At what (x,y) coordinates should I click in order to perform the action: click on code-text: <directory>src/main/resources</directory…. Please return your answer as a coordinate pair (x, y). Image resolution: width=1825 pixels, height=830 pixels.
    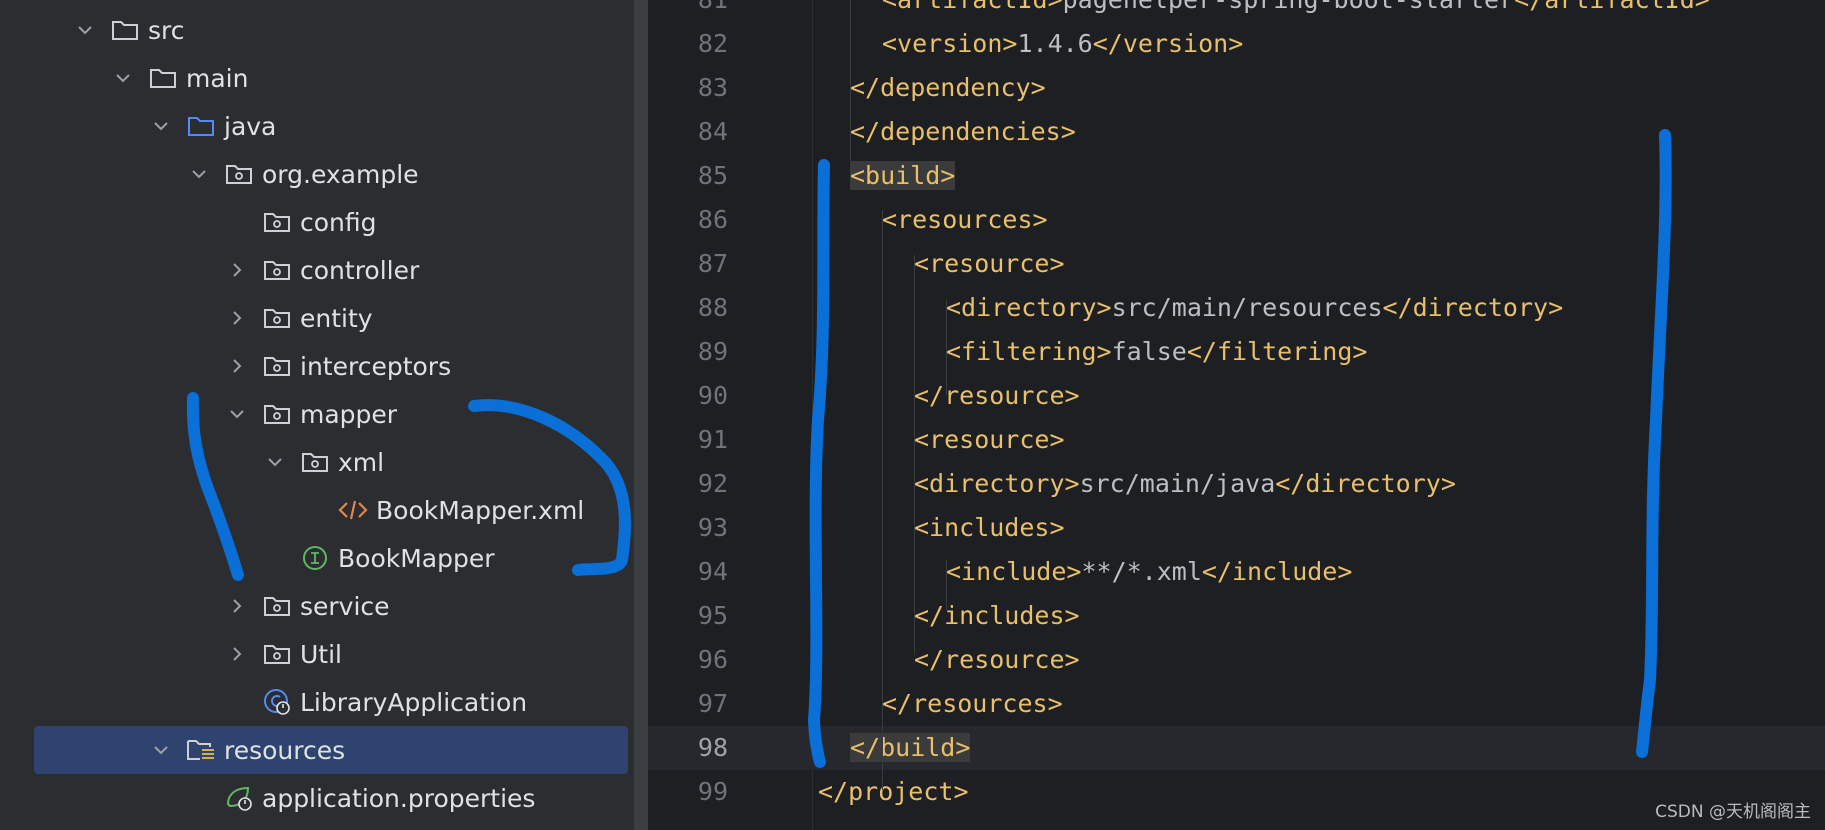
    Looking at the image, I should click on (1254, 308).